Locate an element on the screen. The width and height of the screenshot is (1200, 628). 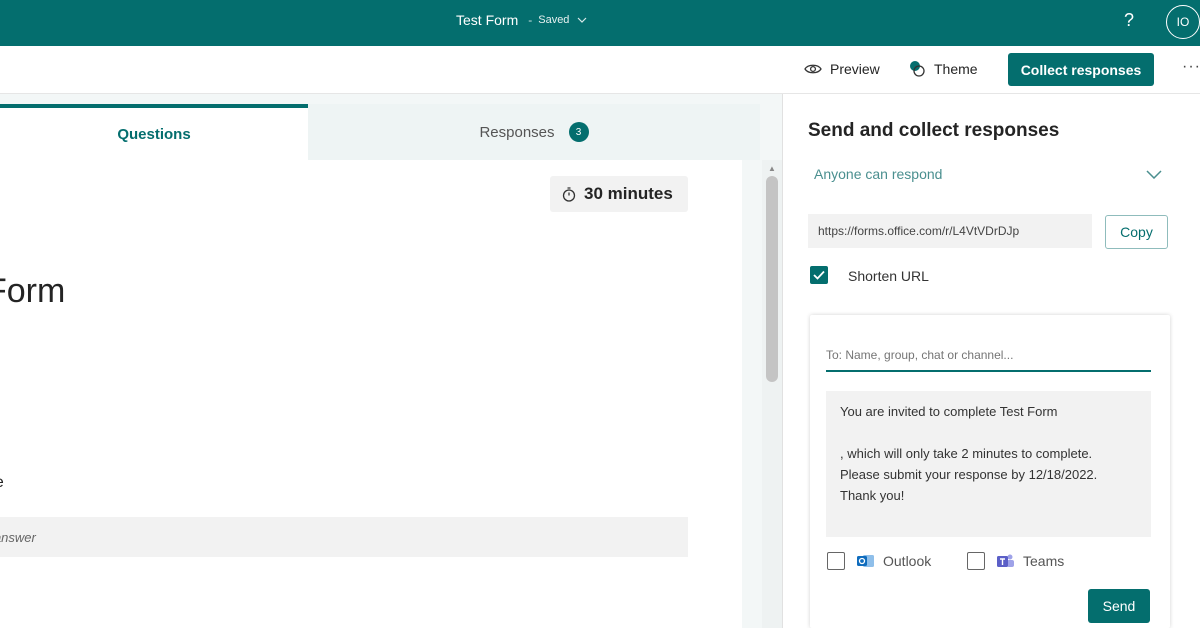
send-button: Send is located at coordinates (1119, 606).